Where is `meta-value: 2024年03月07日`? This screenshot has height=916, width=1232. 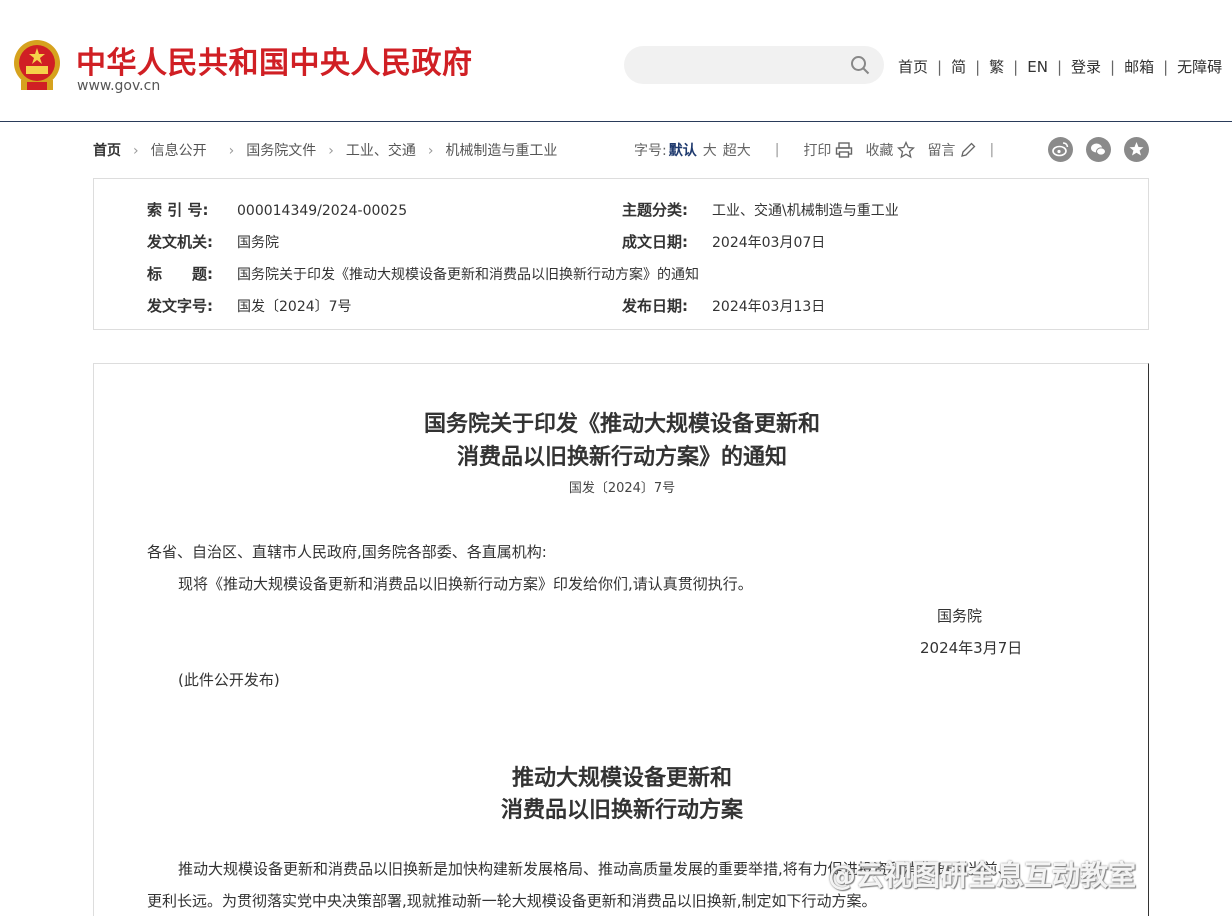
meta-value: 2024年03月07日 is located at coordinates (769, 243).